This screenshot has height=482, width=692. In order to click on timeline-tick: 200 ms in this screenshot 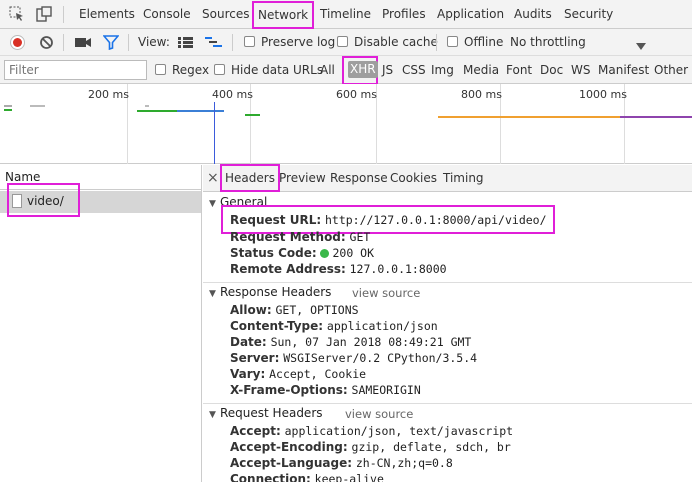, I will do `click(108, 94)`.